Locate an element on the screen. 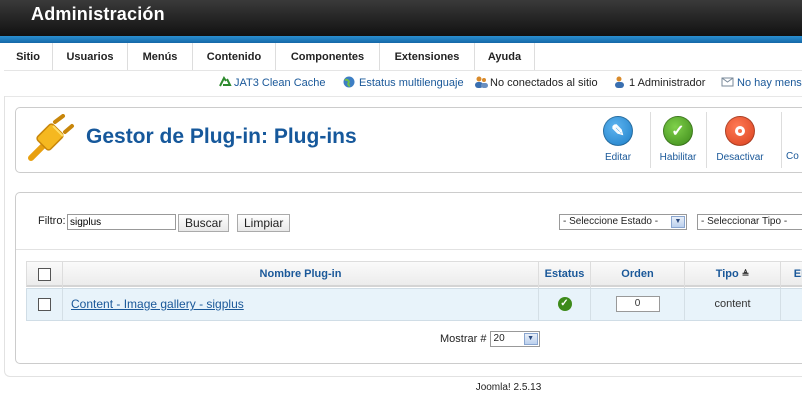 The width and height of the screenshot is (802, 400). plugin-icon is located at coordinates (50, 139).